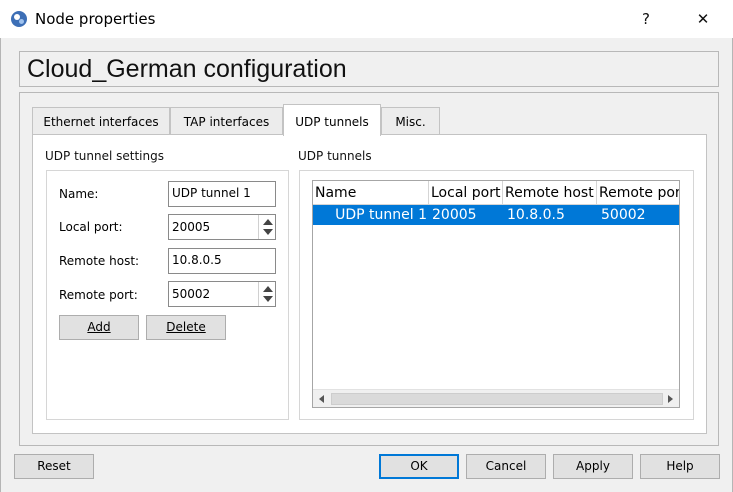 The height and width of the screenshot is (492, 733). I want to click on tab-label: Ethernet interfaces, so click(101, 122).